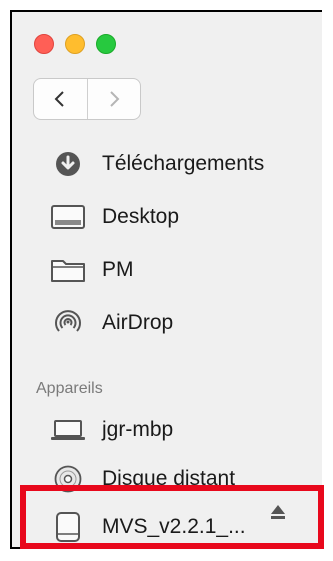  I want to click on sidebar-item-airdrop: AirDrop, so click(111, 323).